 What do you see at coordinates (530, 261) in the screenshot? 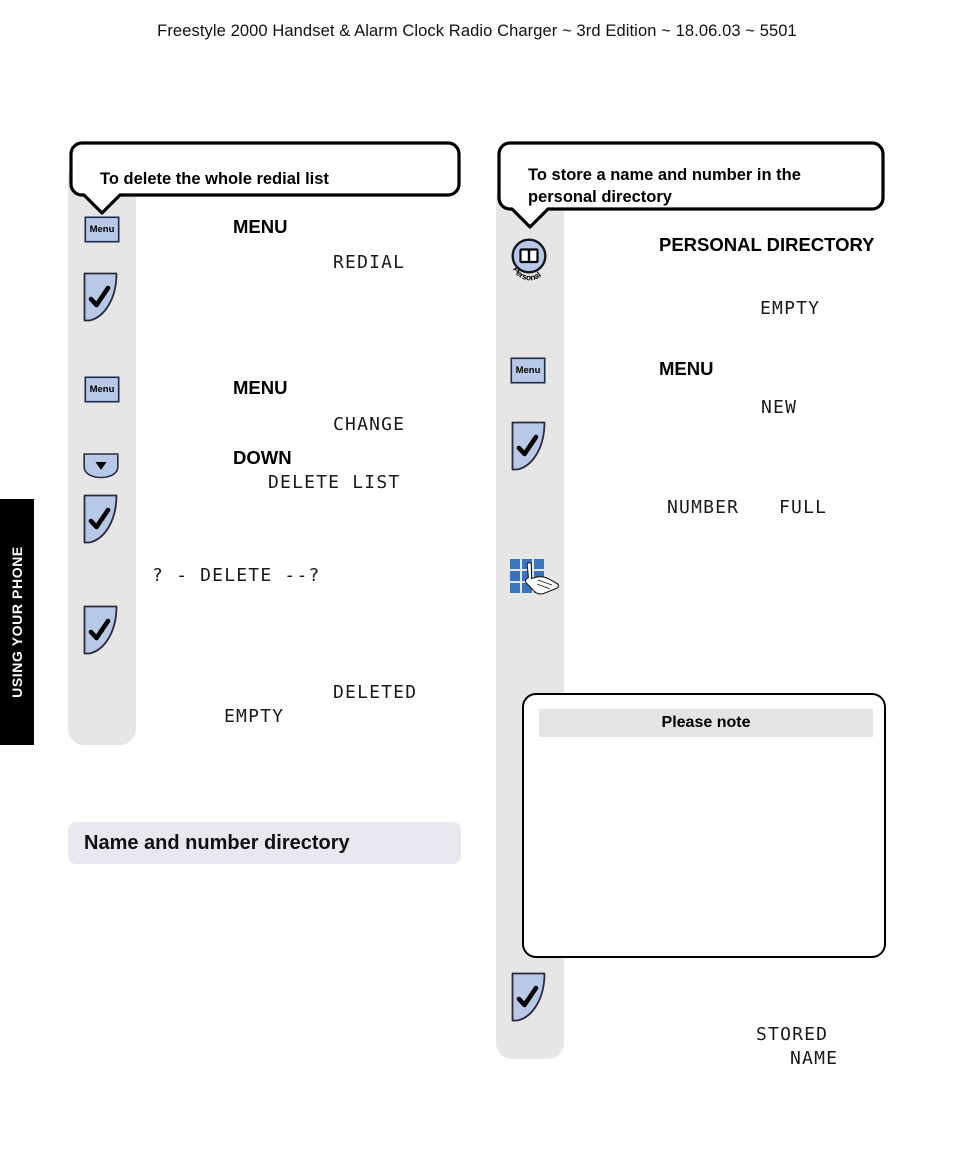
I see `personal-directory-key-icon: Personal` at bounding box center [530, 261].